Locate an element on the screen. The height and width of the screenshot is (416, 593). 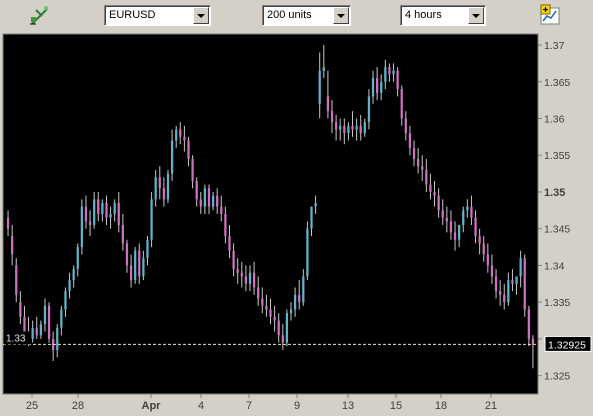
x-tick-label: 9 is located at coordinates (297, 406).